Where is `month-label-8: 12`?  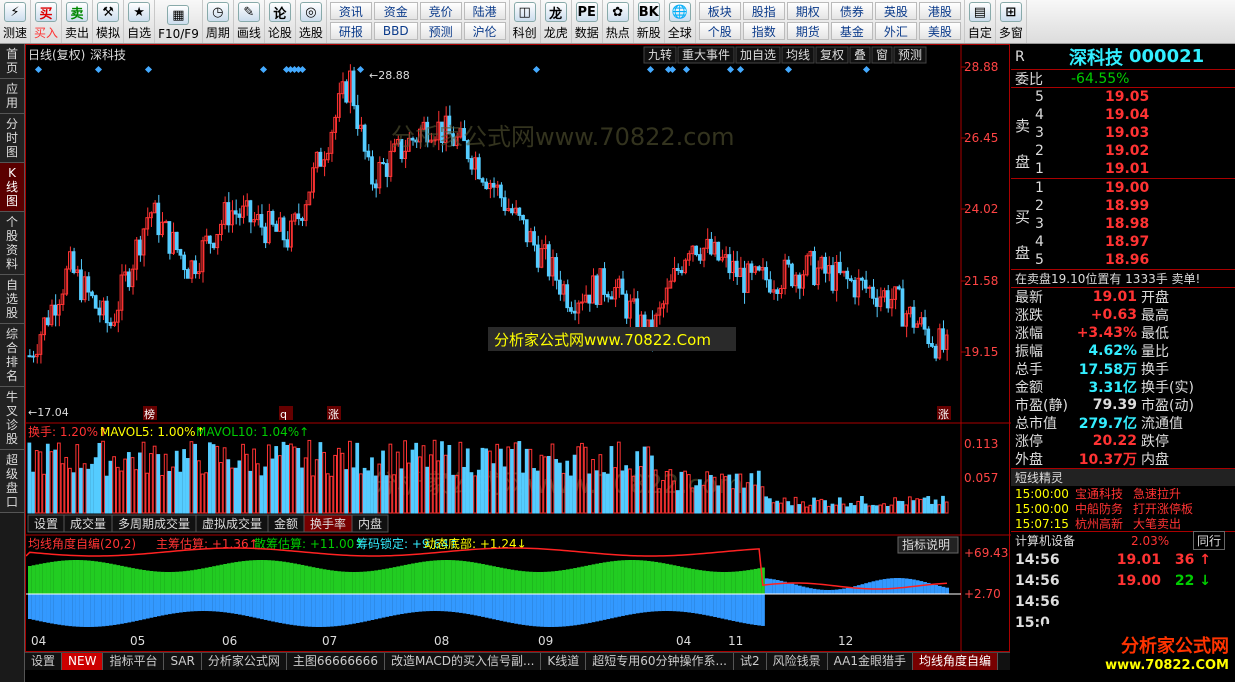
month-label-8: 12 is located at coordinates (845, 641).